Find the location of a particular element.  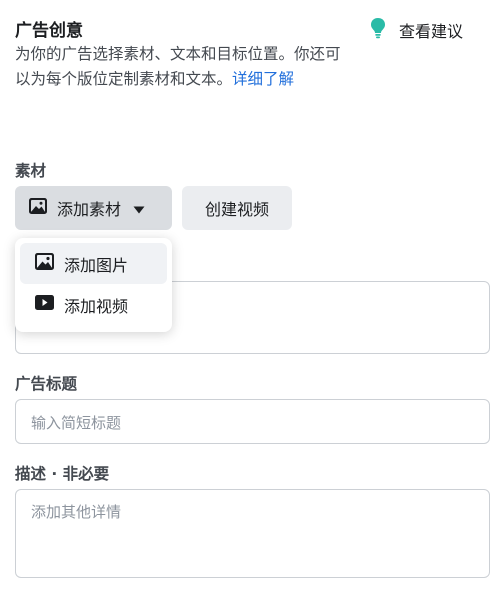

headline-label: 广告标题 is located at coordinates (46, 384).